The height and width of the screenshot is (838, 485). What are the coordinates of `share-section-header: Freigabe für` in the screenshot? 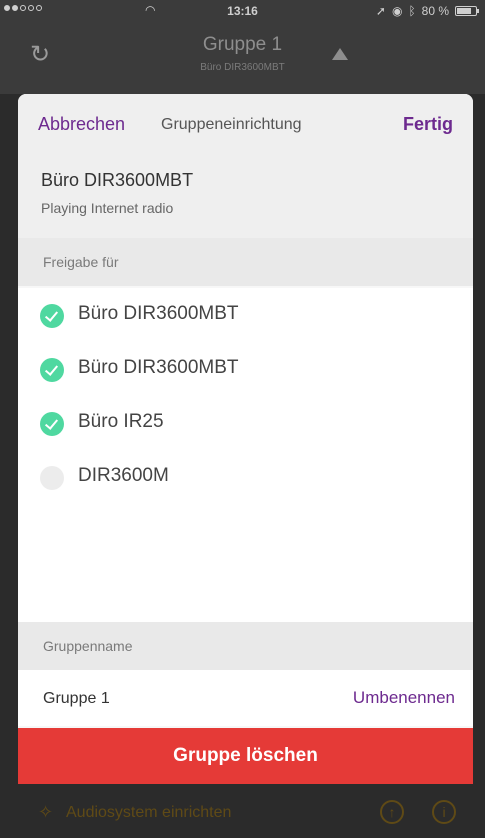 It's located at (245, 262).